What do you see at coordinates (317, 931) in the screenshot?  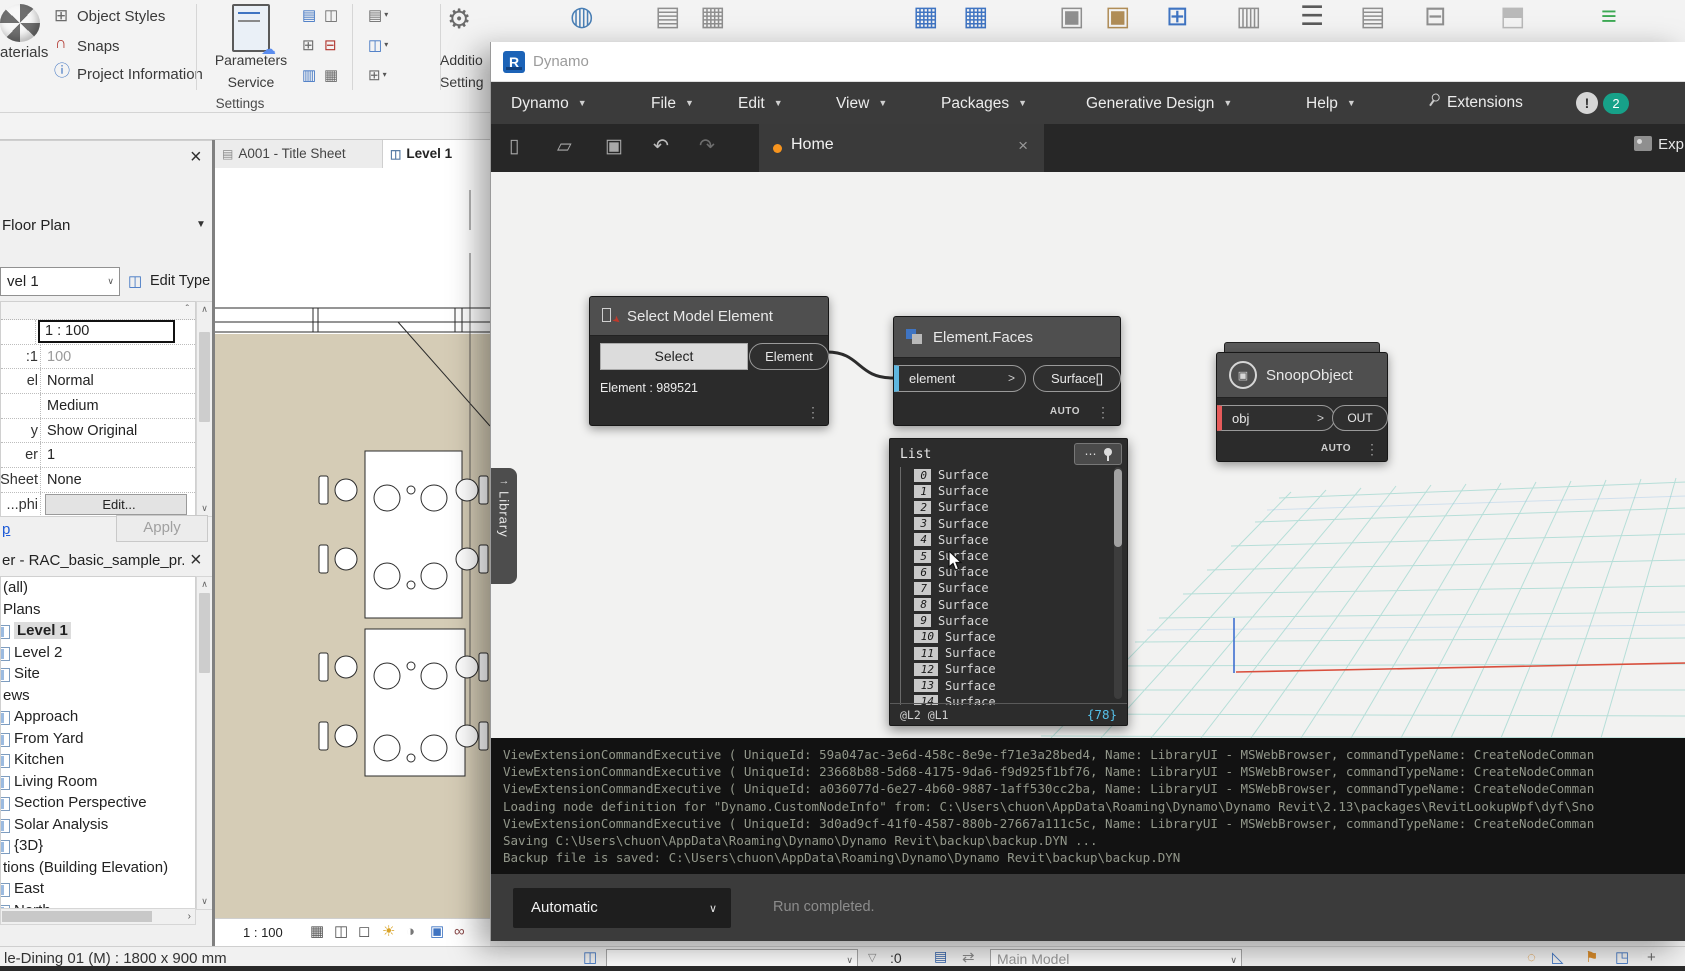 I see `scale-icon: ▦` at bounding box center [317, 931].